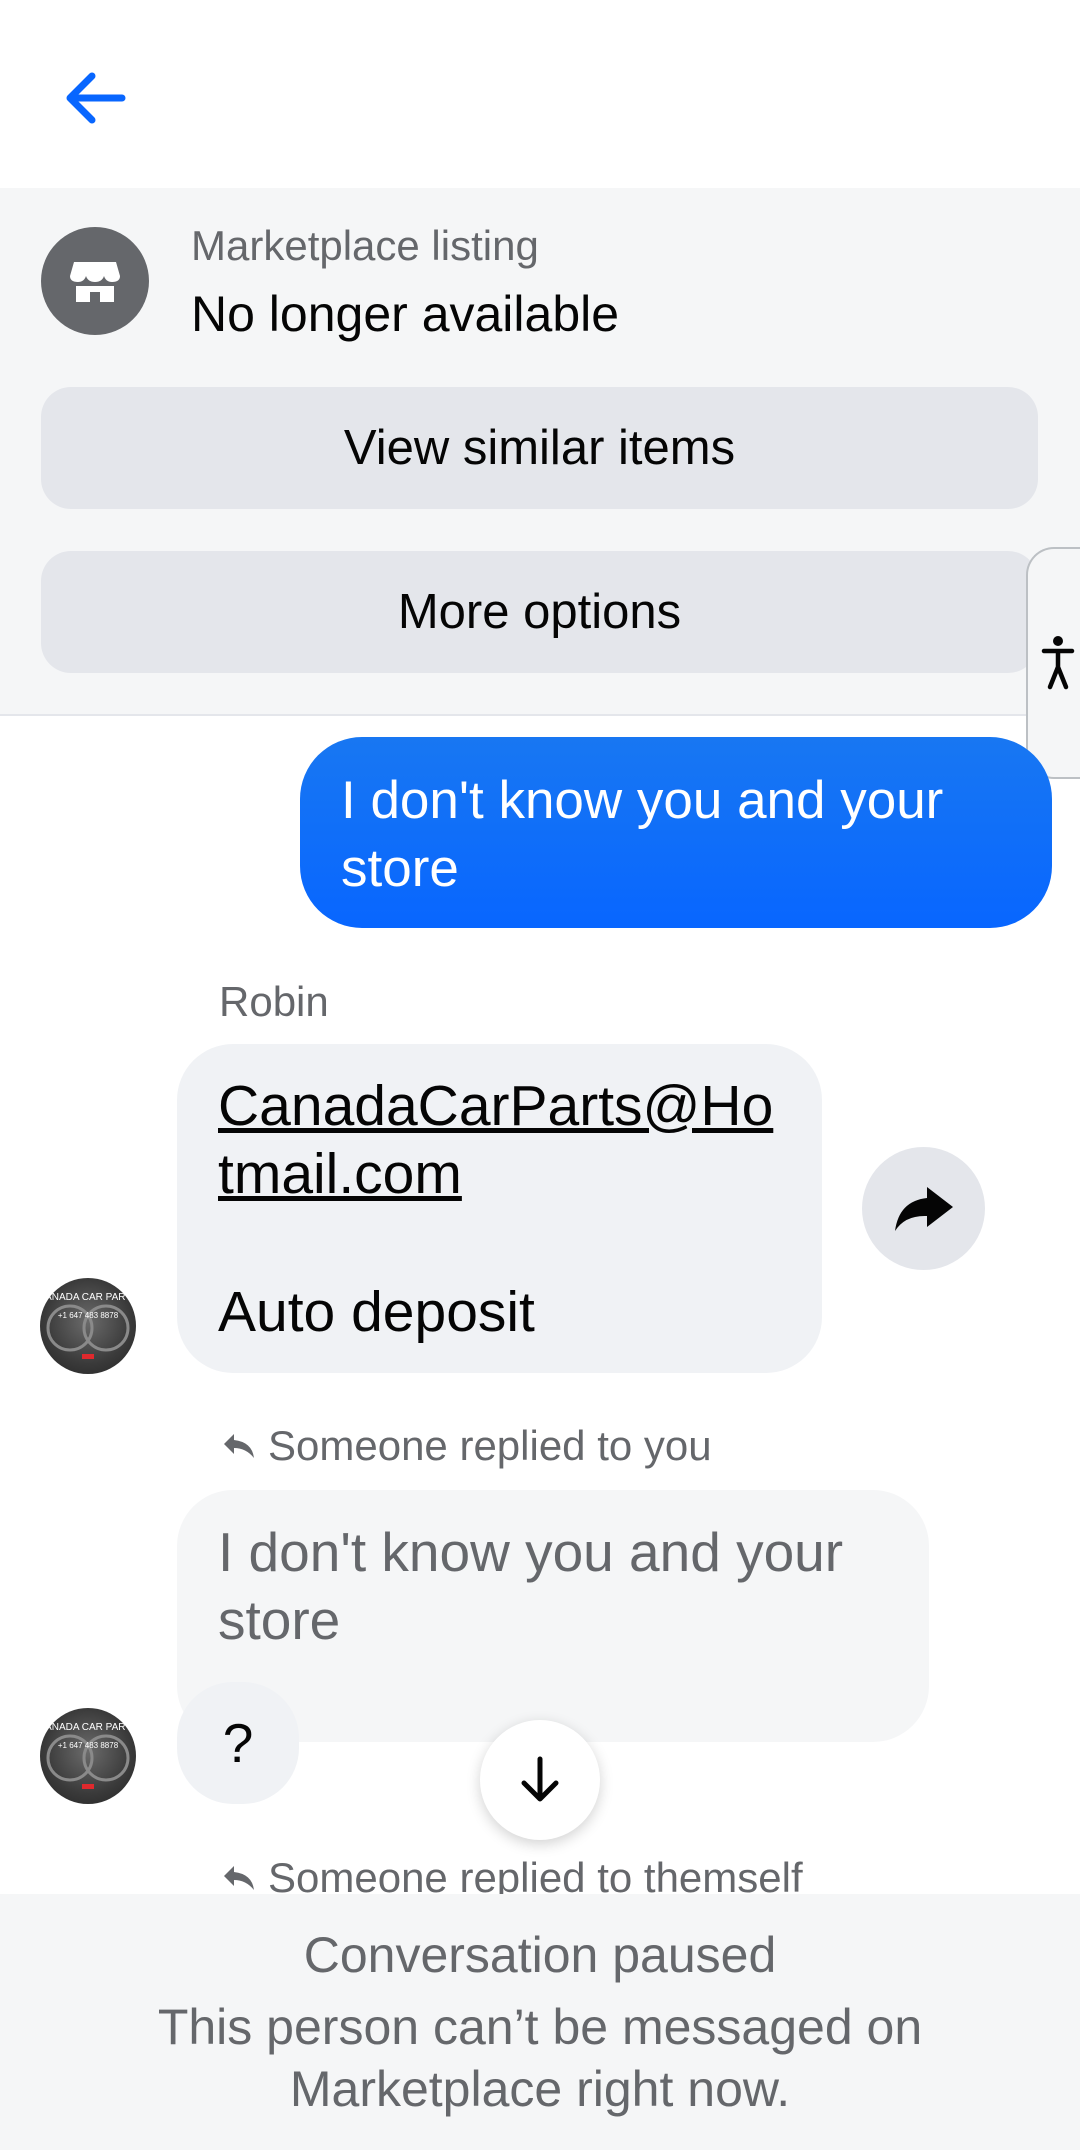 Image resolution: width=1080 pixels, height=2150 pixels. I want to click on footer-title: Conversation paused, so click(540, 1955).